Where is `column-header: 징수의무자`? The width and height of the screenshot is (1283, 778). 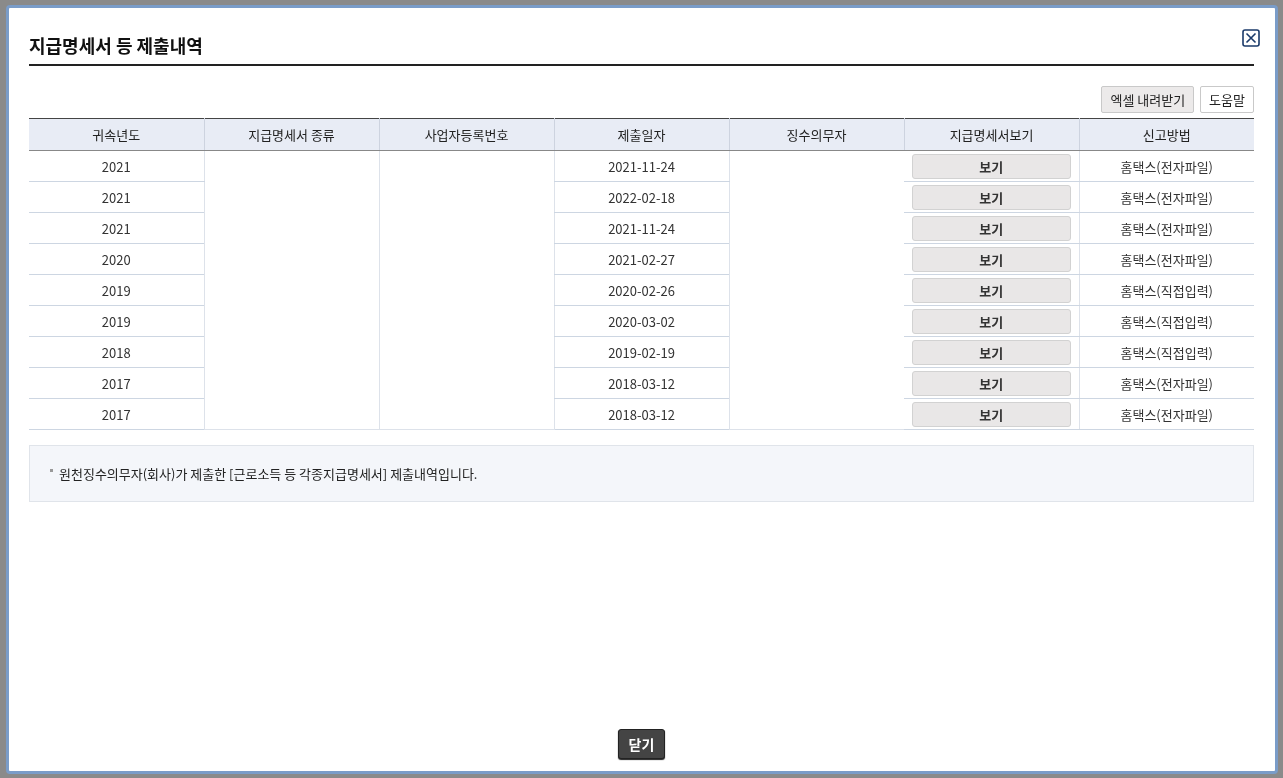
column-header: 징수의무자 is located at coordinates (816, 134).